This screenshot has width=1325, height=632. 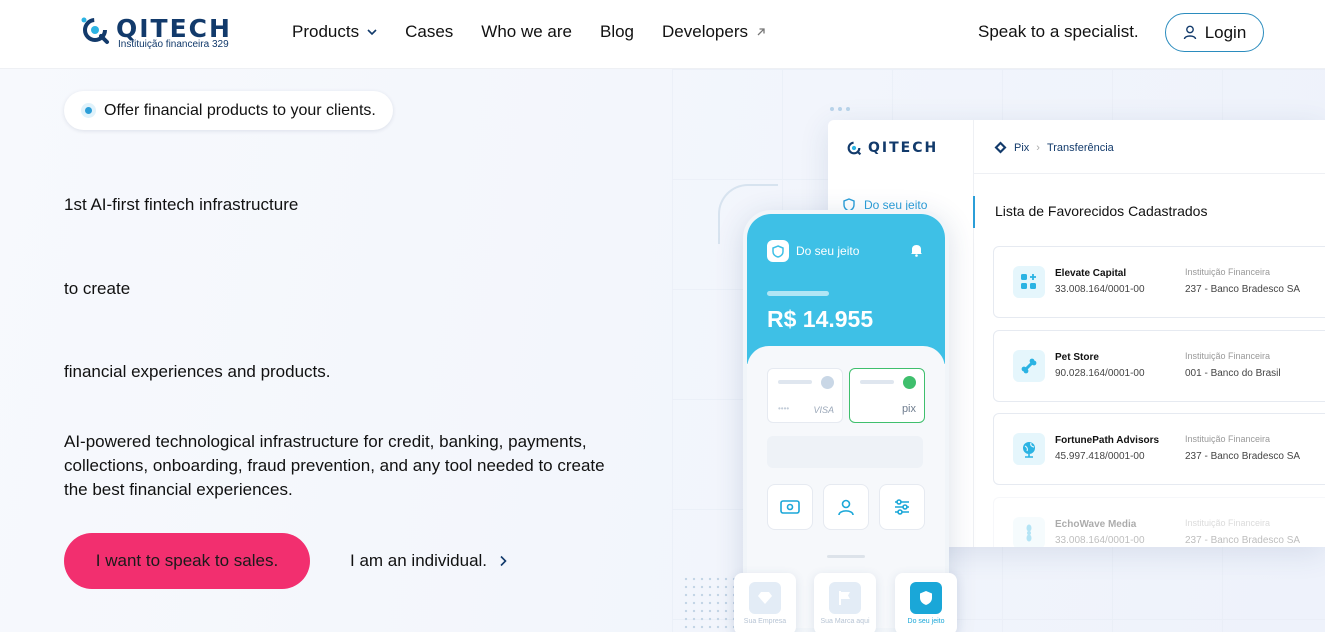 I want to click on visa-brand: VISA, so click(x=823, y=410).